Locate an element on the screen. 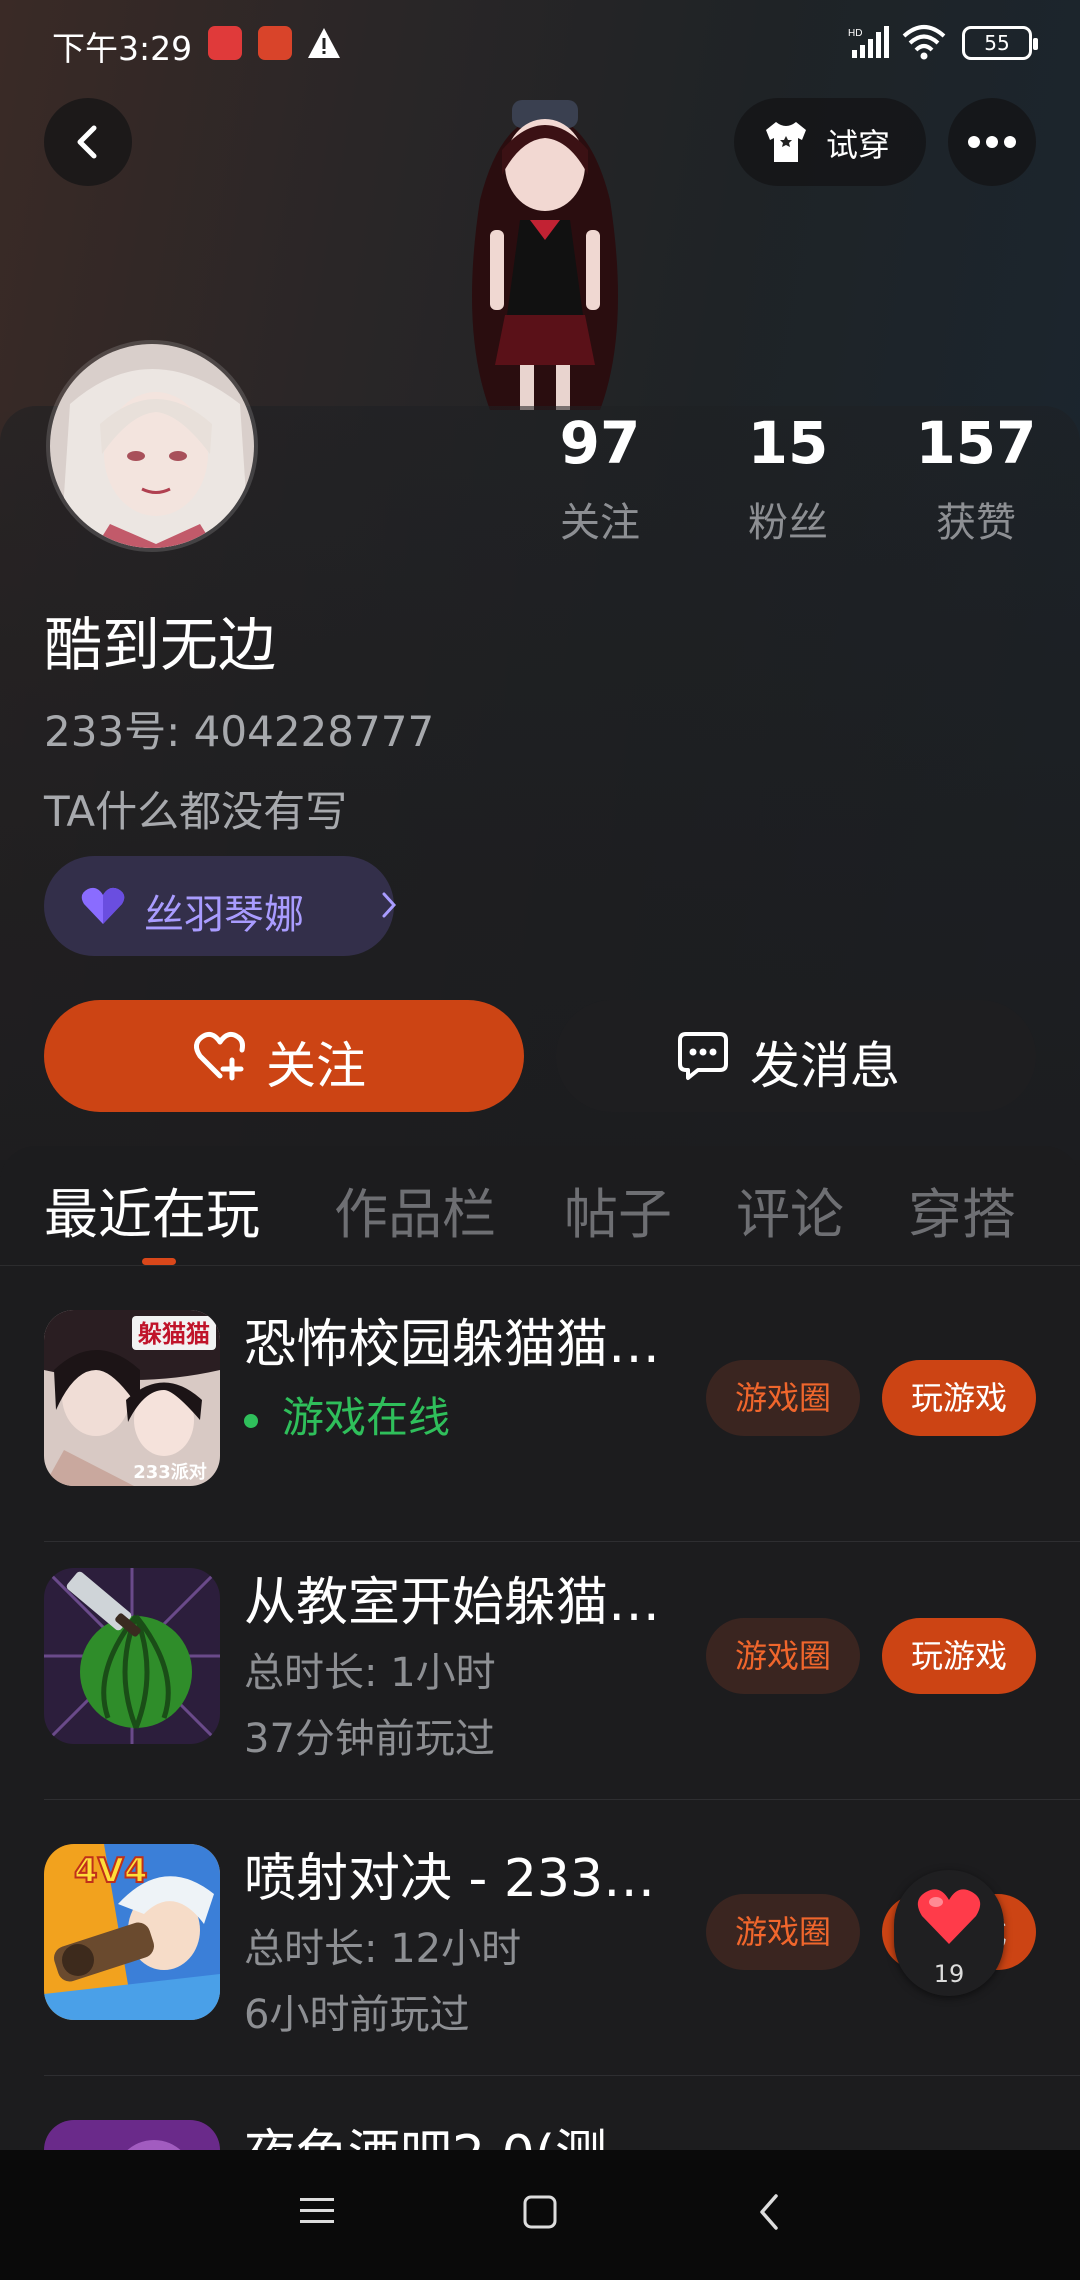  status-time: 下午3:29 is located at coordinates (122, 48).